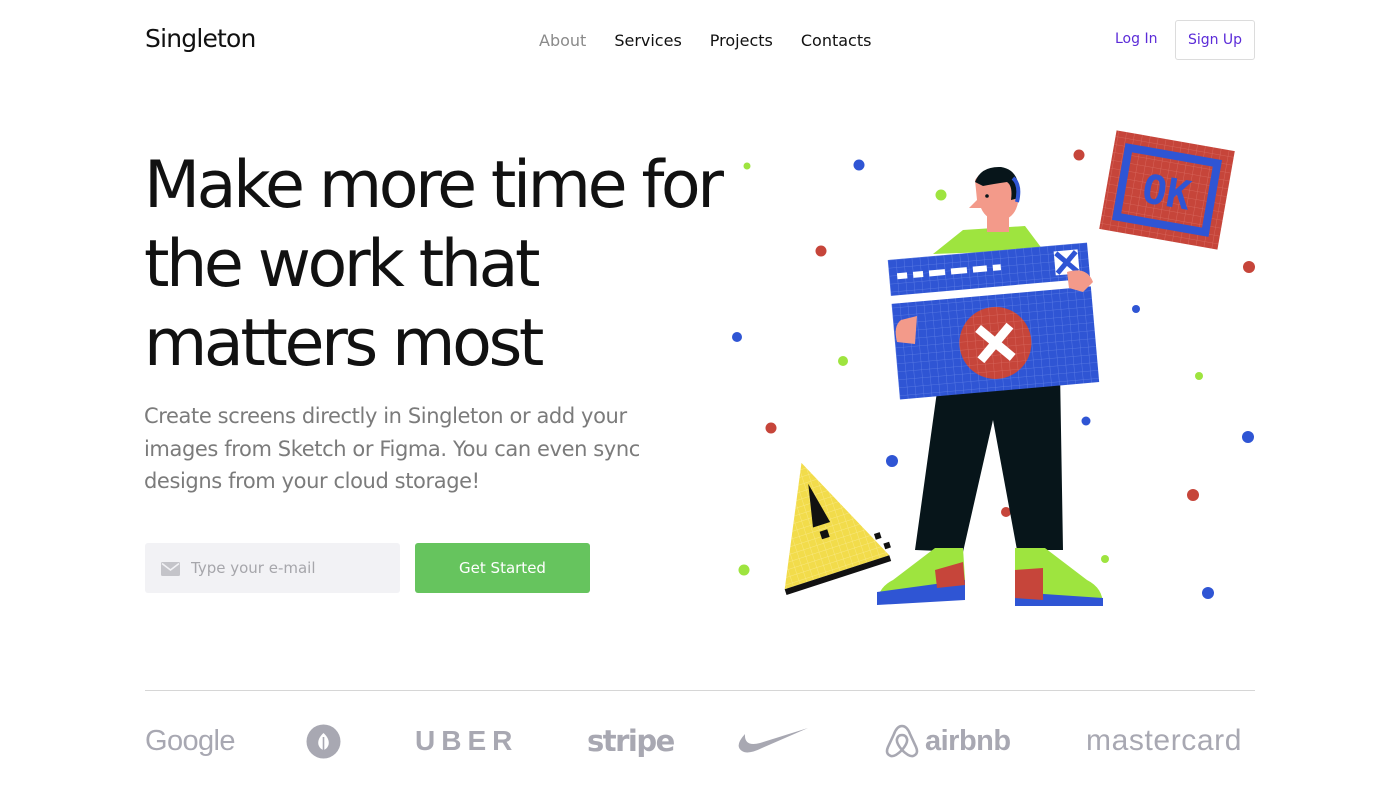  I want to click on airbnb-icon, so click(902, 741).